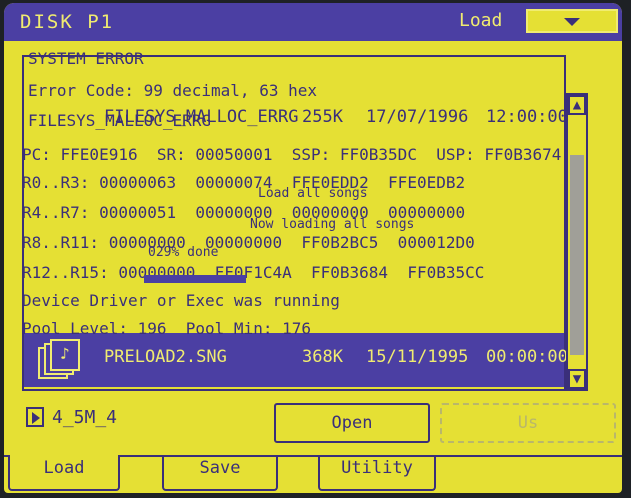 Image resolution: width=631 pixels, height=498 pixels. What do you see at coordinates (85, 417) in the screenshot?
I see `song-selector-label: 4_5M_4` at bounding box center [85, 417].